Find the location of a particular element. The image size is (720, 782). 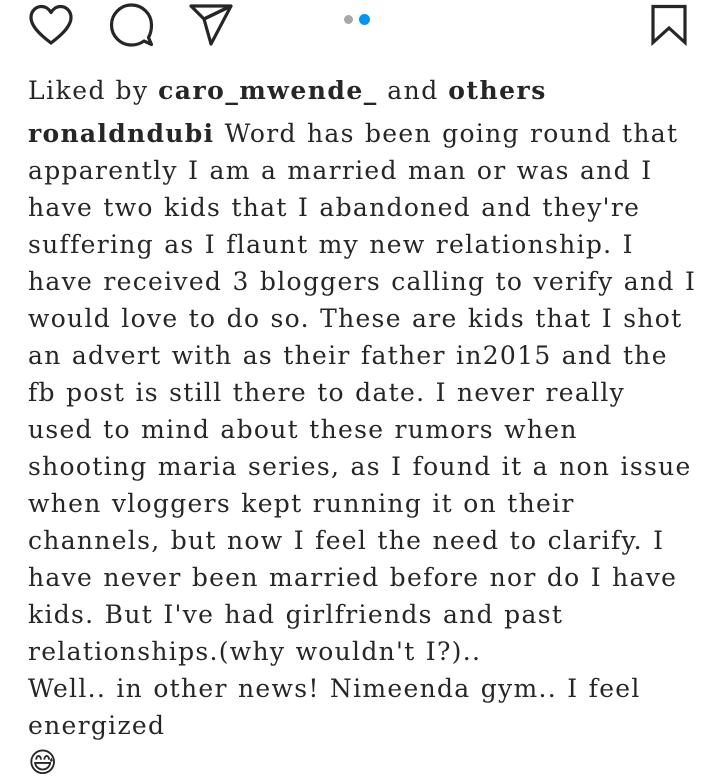

likes-connector: and is located at coordinates (413, 90).